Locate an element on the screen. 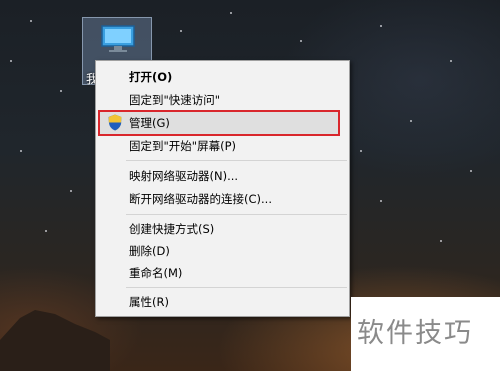  menu-item-pin-quick-access: 固定到"快速访问" is located at coordinates (222, 100).